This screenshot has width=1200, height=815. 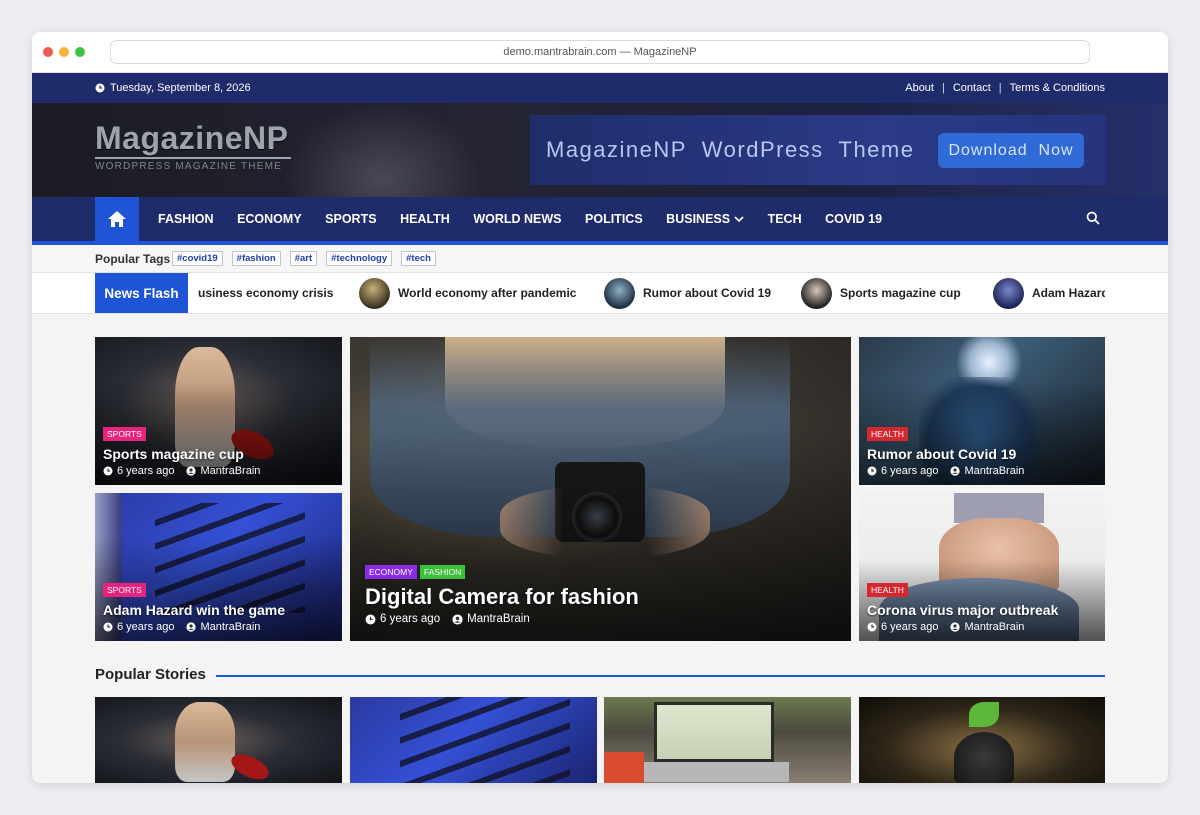 What do you see at coordinates (256, 258) in the screenshot?
I see `tag-fashion: #fashion` at bounding box center [256, 258].